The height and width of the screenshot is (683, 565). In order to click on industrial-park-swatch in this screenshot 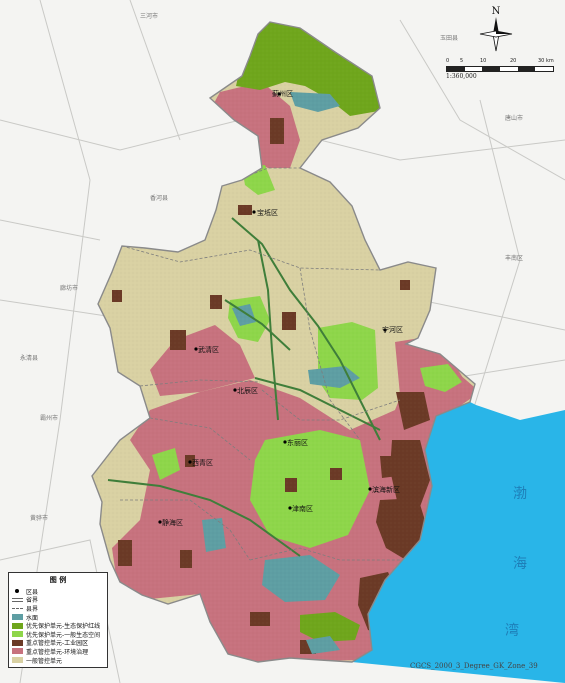, I will do `click(17, 642)`.